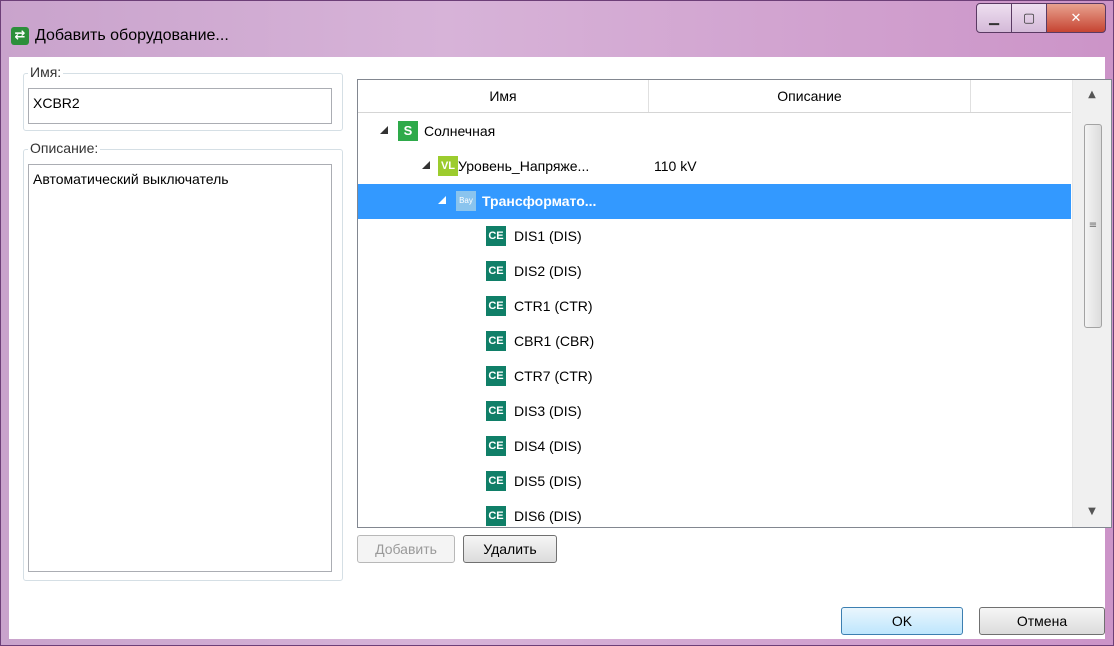 The width and height of the screenshot is (1114, 646). Describe the element at coordinates (64, 148) in the screenshot. I see `description-label: Описание:` at that location.